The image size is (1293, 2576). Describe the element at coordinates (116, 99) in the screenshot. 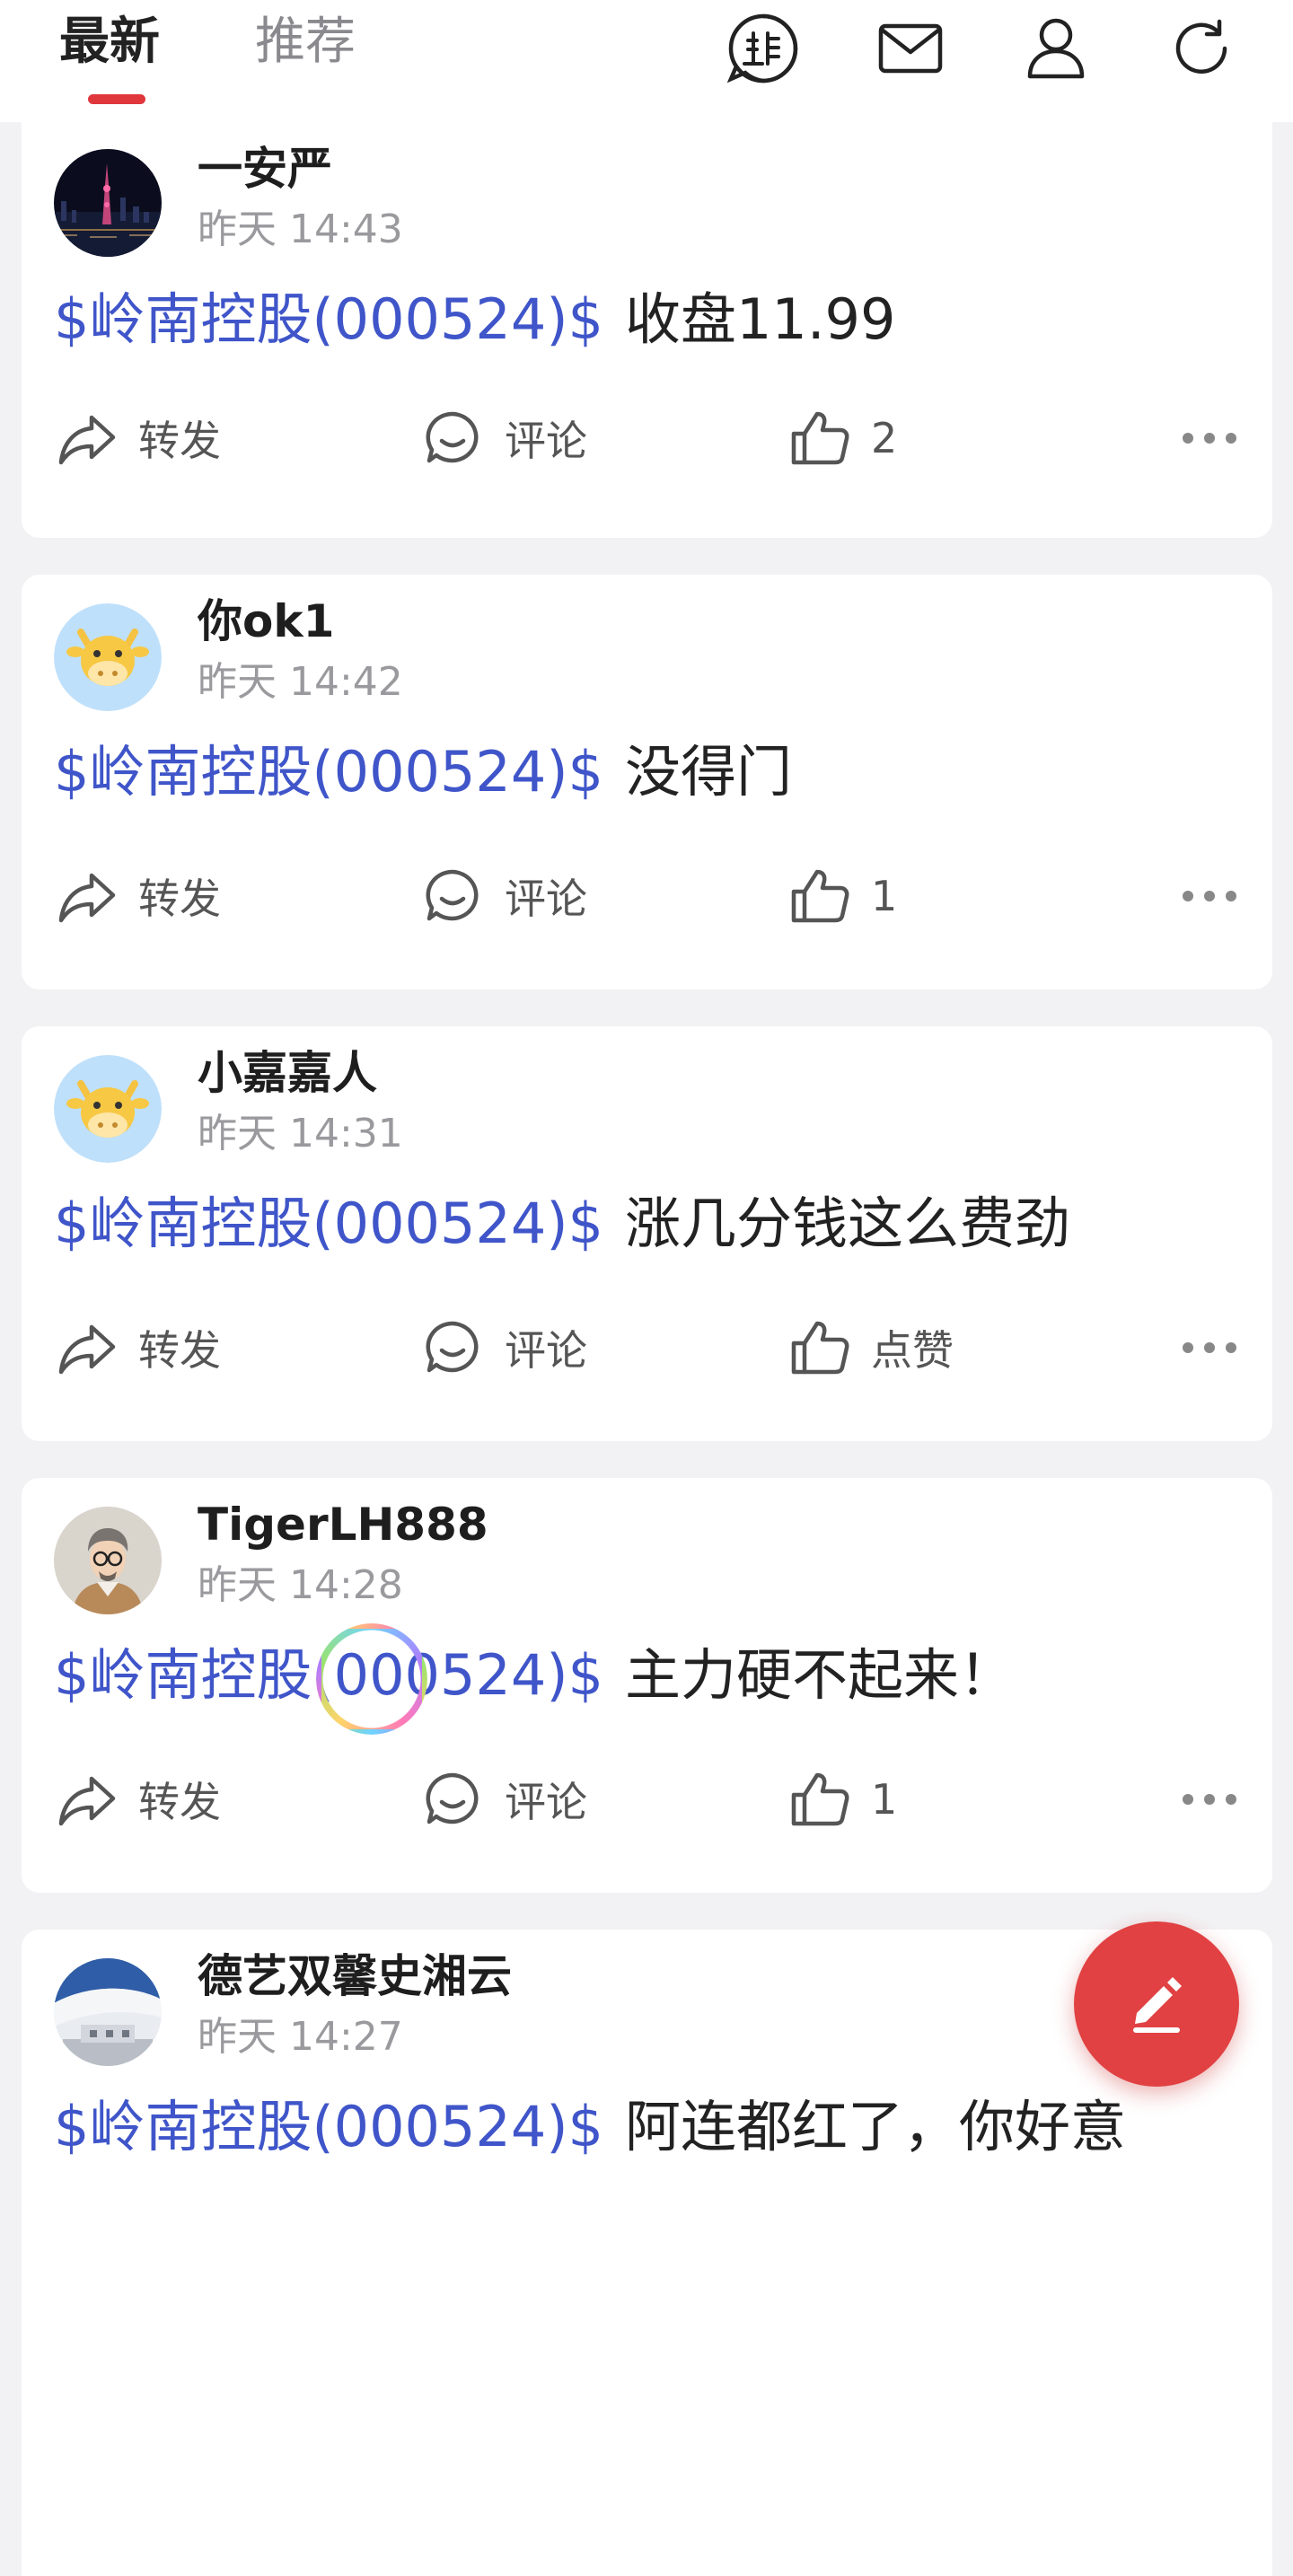

I see `active-tab-indicator` at that location.